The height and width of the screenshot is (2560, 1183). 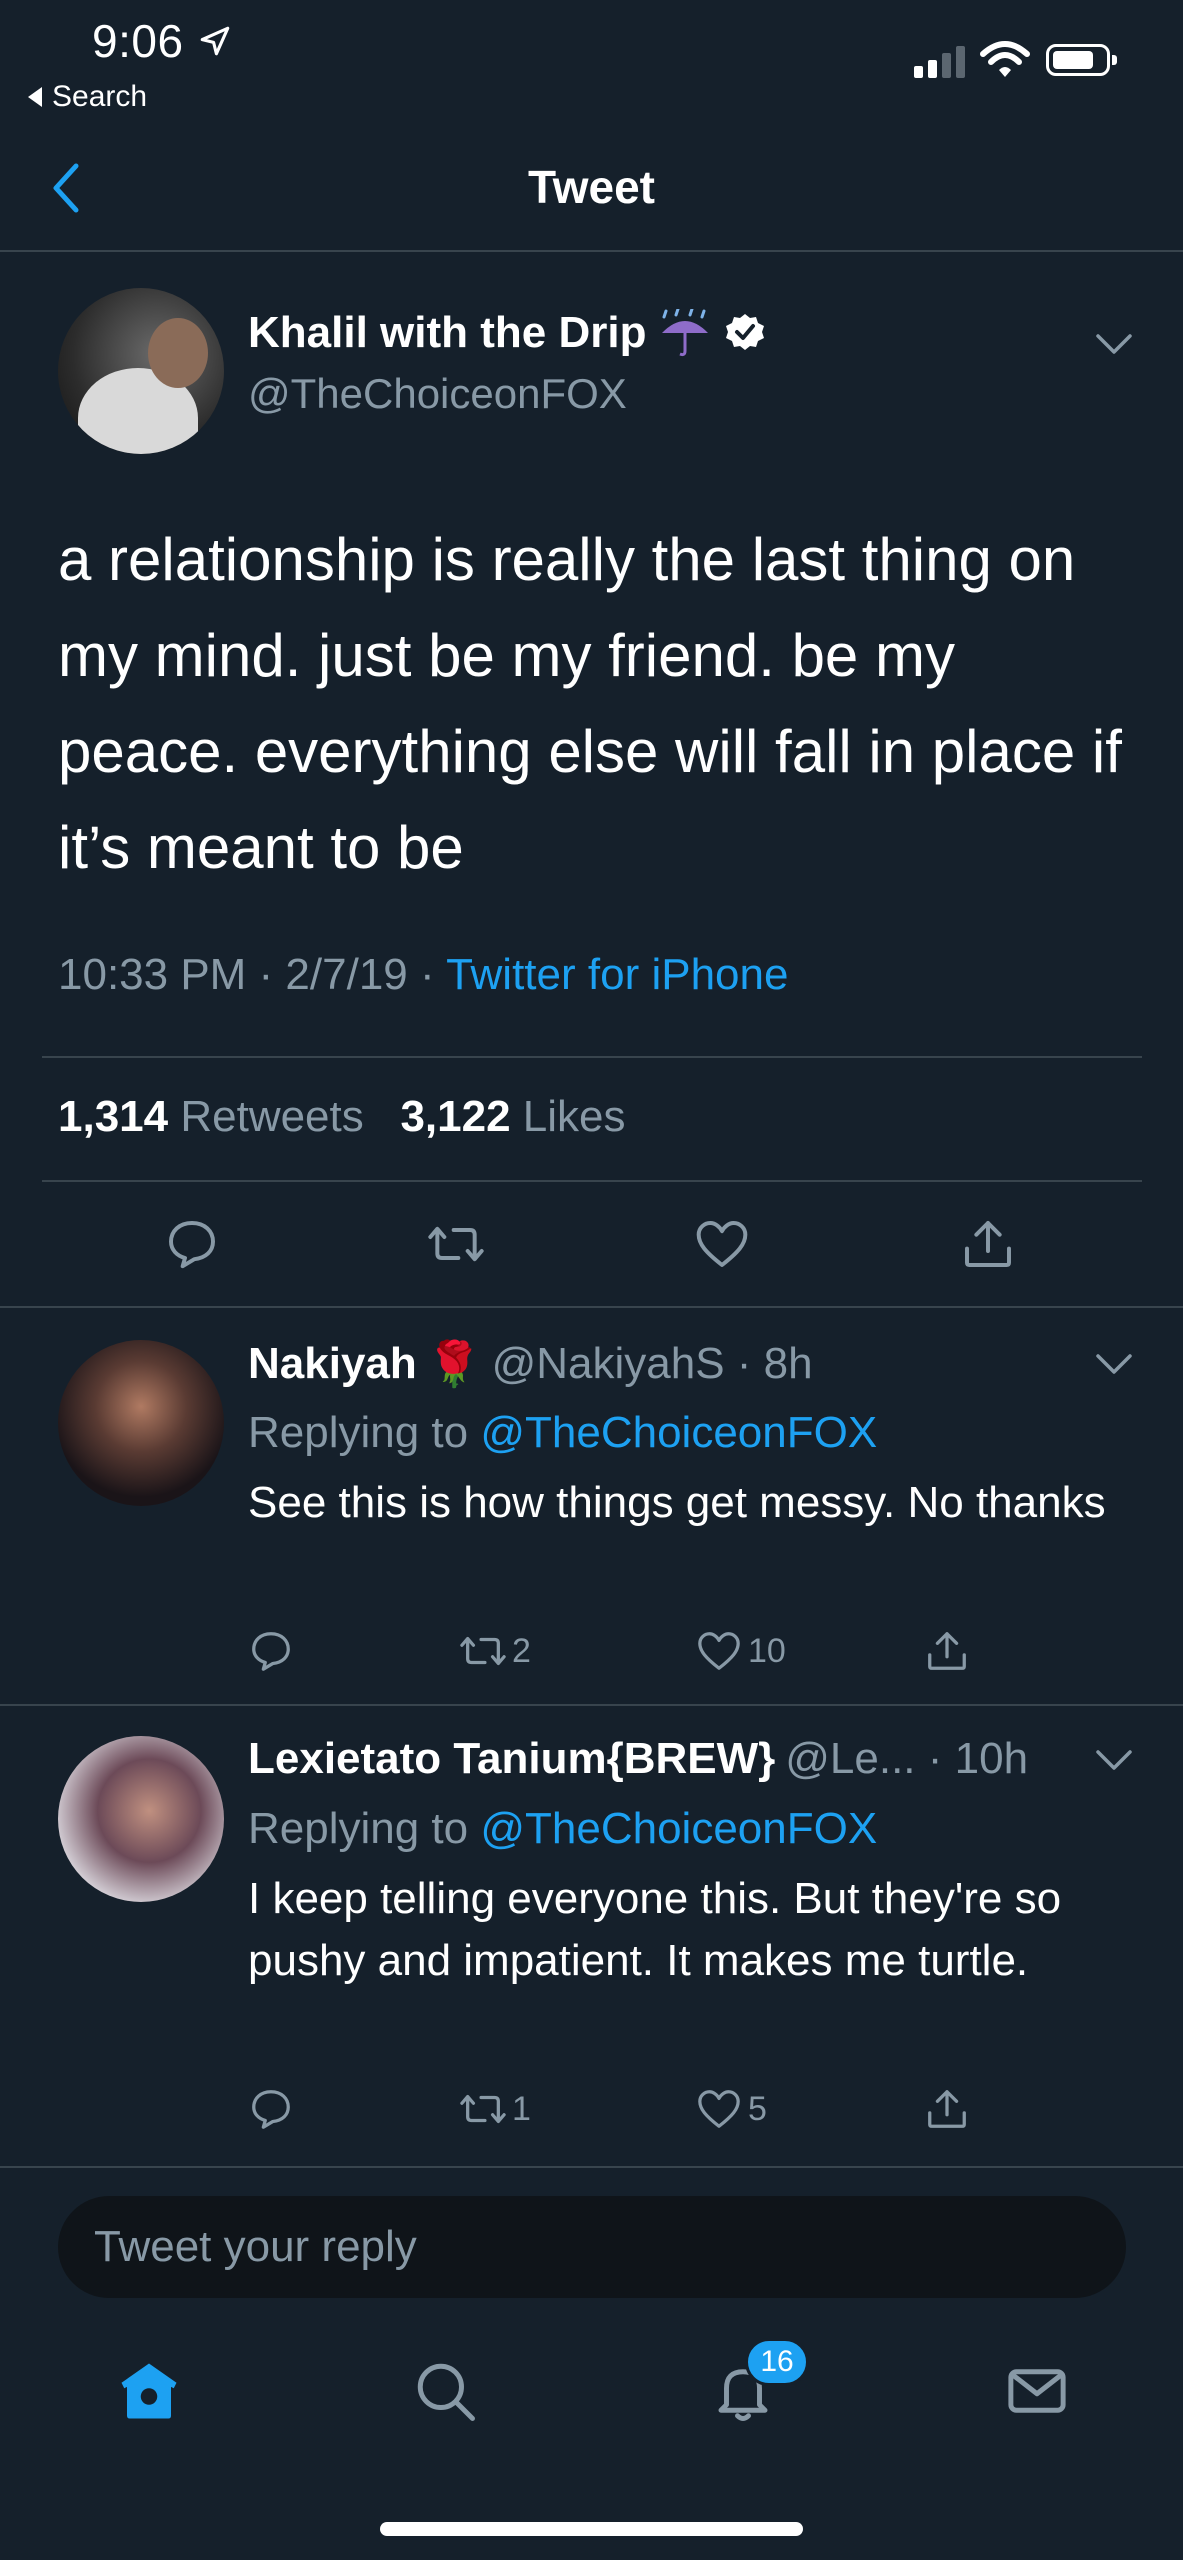 I want to click on tweet-source-link: Twitter for iPhone, so click(x=617, y=974).